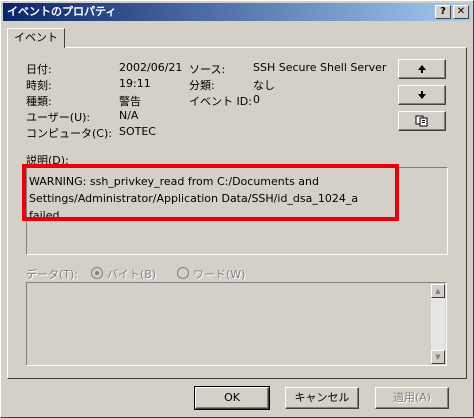 This screenshot has height=418, width=474. Describe the element at coordinates (135, 83) in the screenshot. I see `time-value: 19:11` at that location.